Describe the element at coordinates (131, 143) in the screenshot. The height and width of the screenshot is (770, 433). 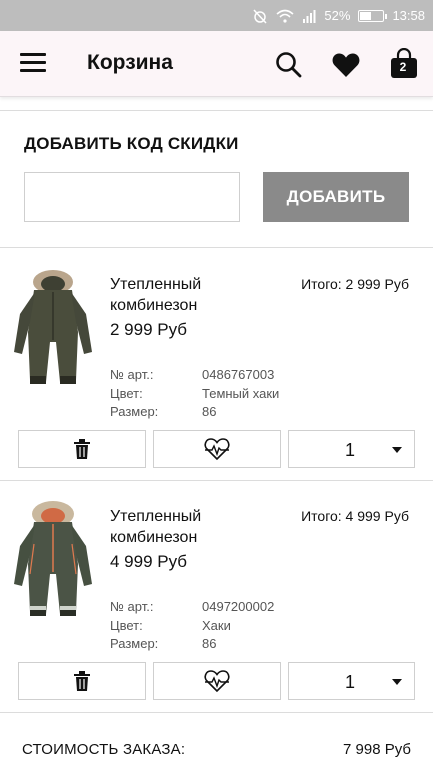
I see `discount-title: ДОБАВИТЬ КОД СКИДКИ` at that location.